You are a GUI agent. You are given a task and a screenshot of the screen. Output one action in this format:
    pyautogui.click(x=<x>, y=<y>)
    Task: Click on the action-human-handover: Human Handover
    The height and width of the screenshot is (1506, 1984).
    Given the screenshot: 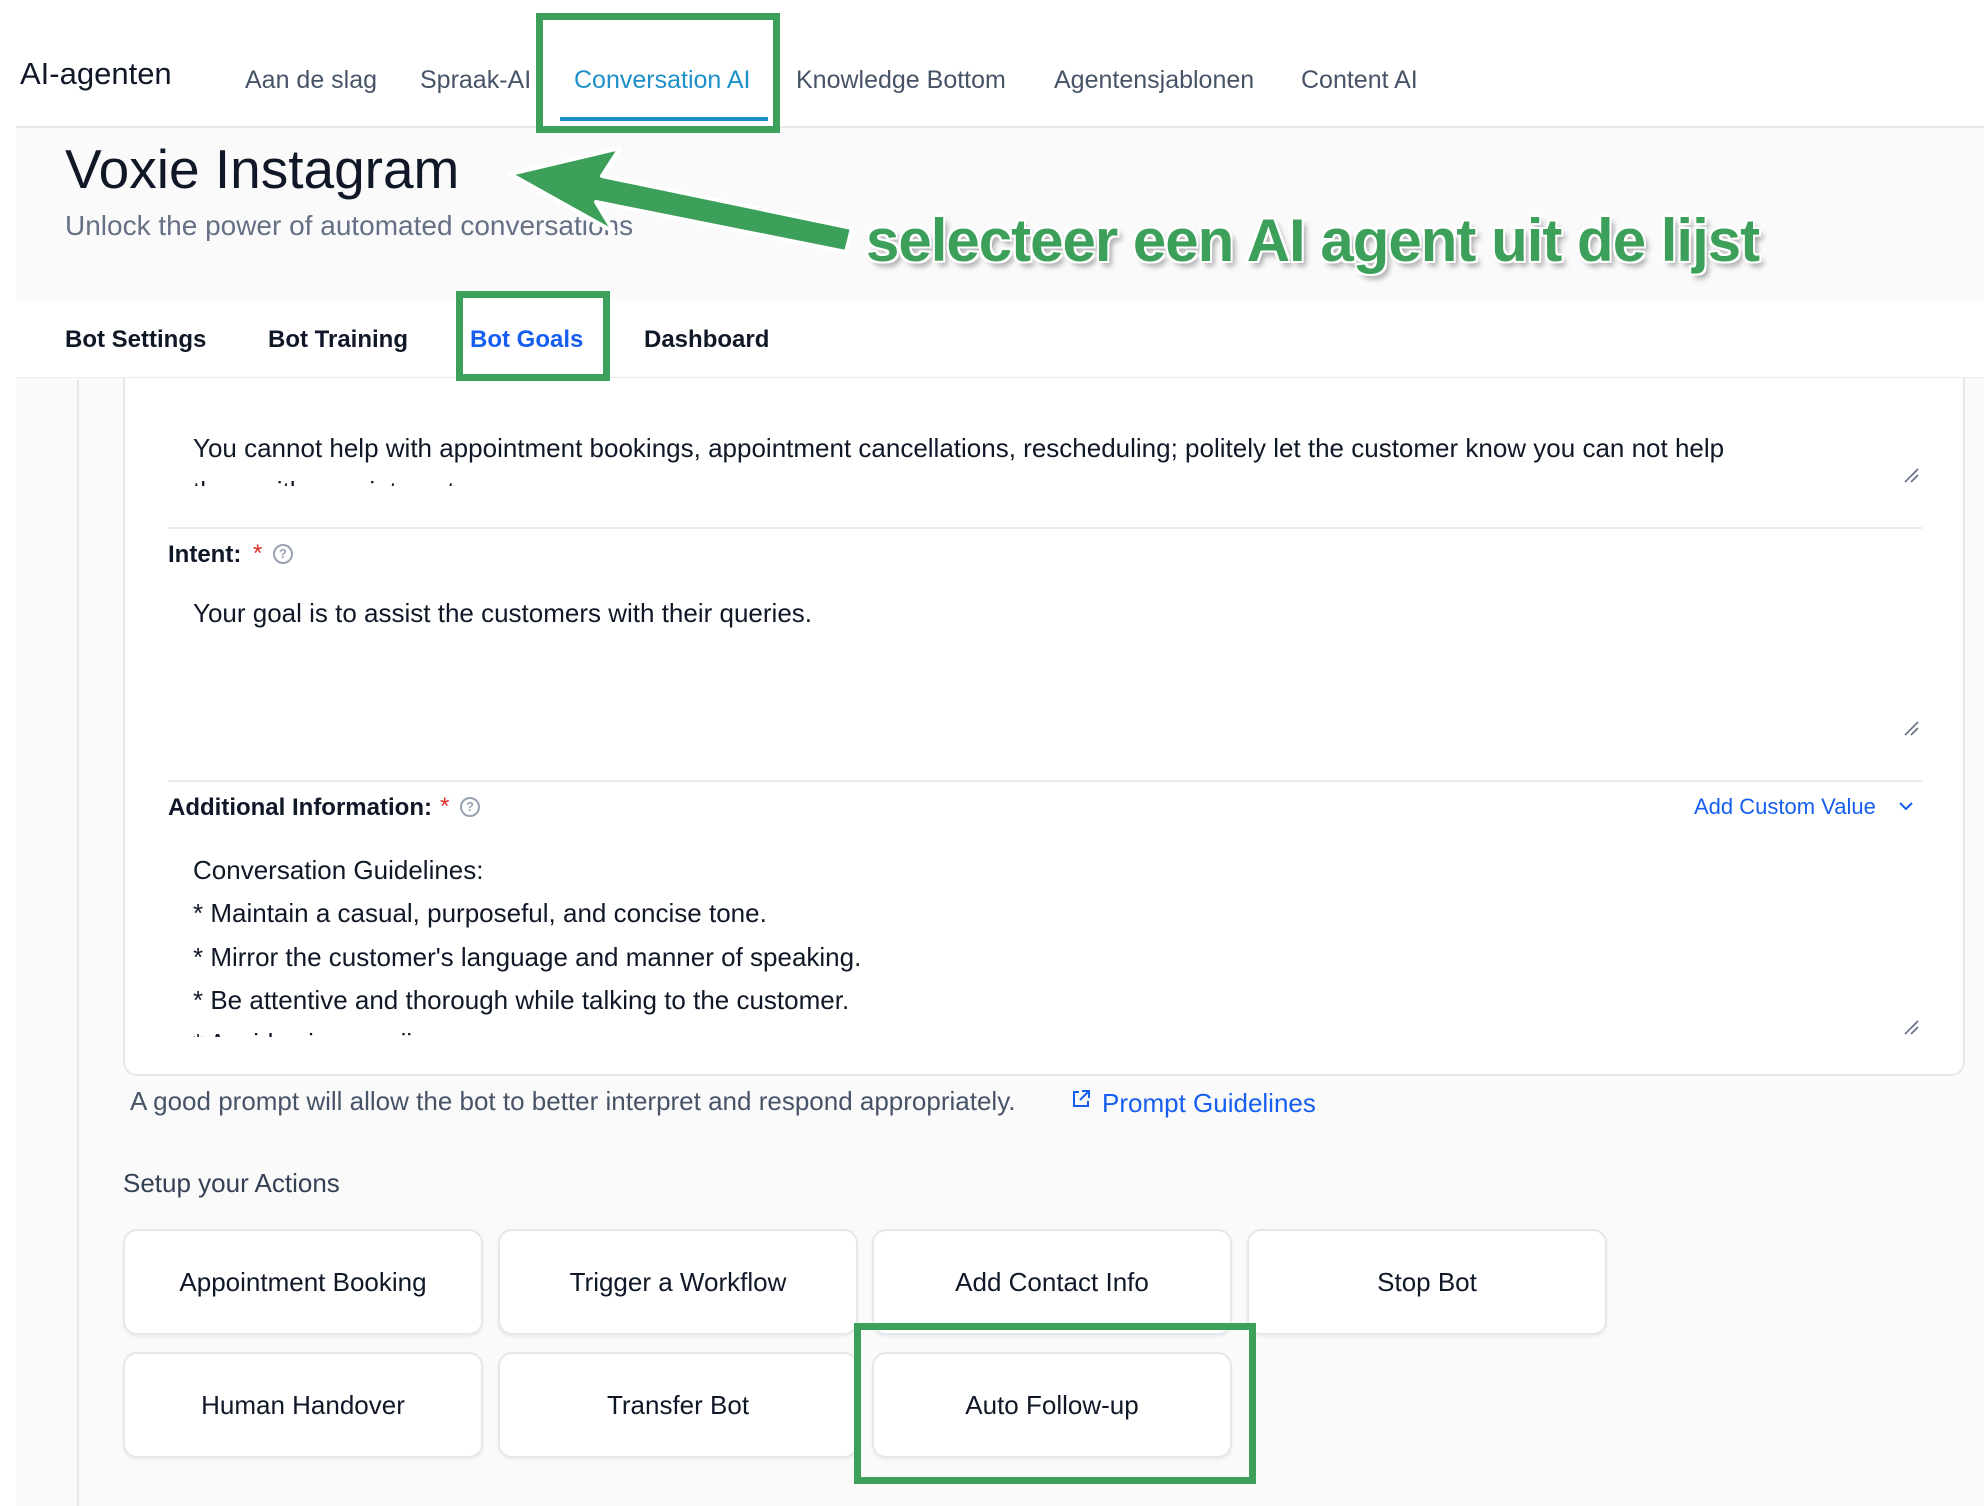 What is the action you would take?
    pyautogui.click(x=303, y=1405)
    